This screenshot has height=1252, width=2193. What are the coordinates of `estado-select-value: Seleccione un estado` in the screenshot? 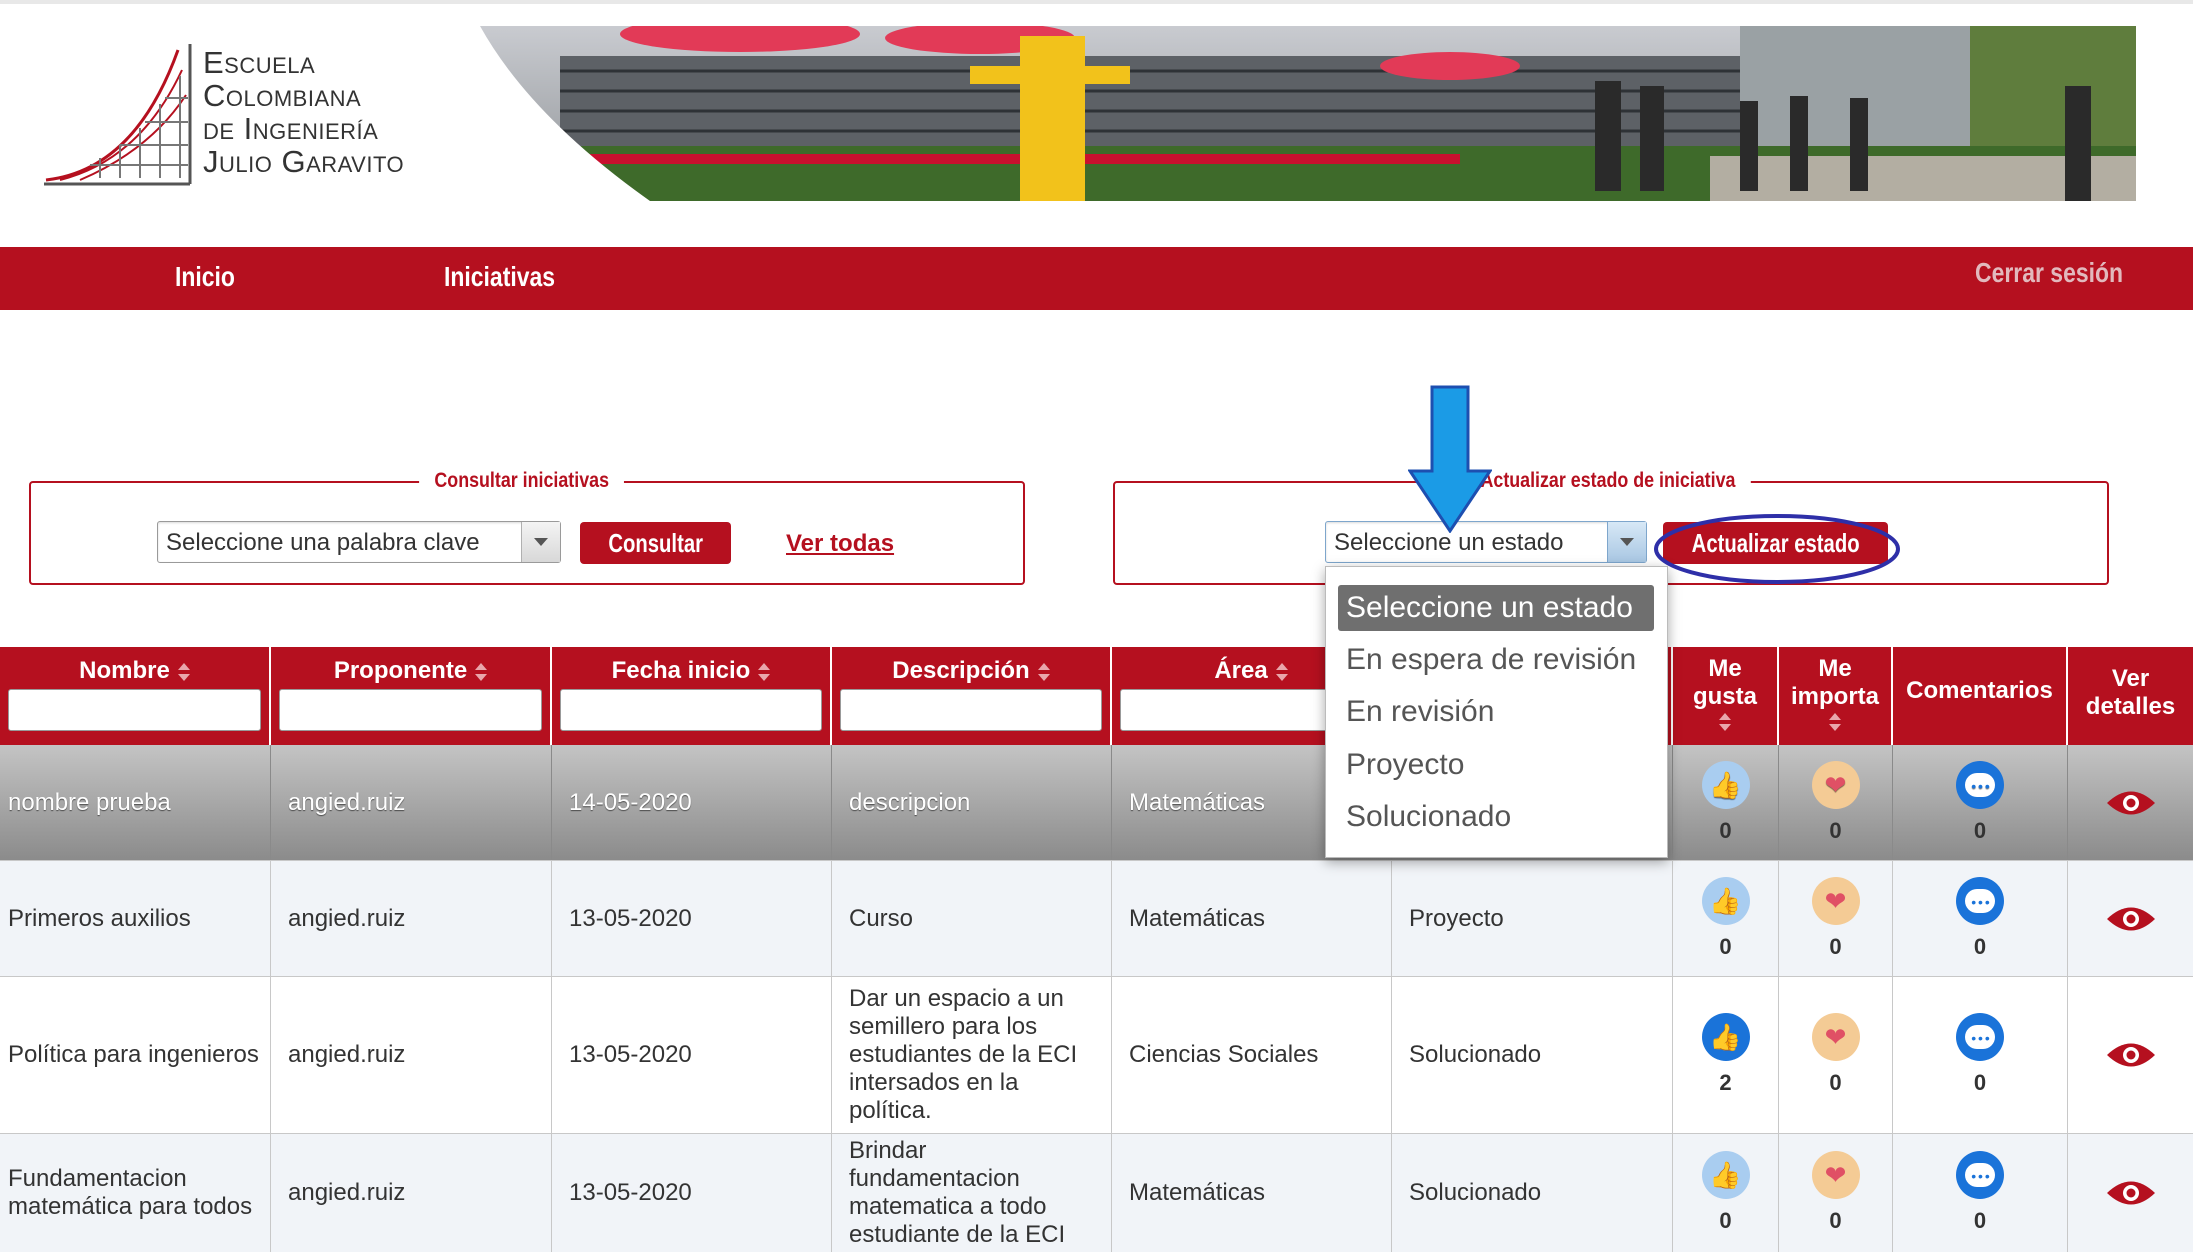 It's located at (1449, 542).